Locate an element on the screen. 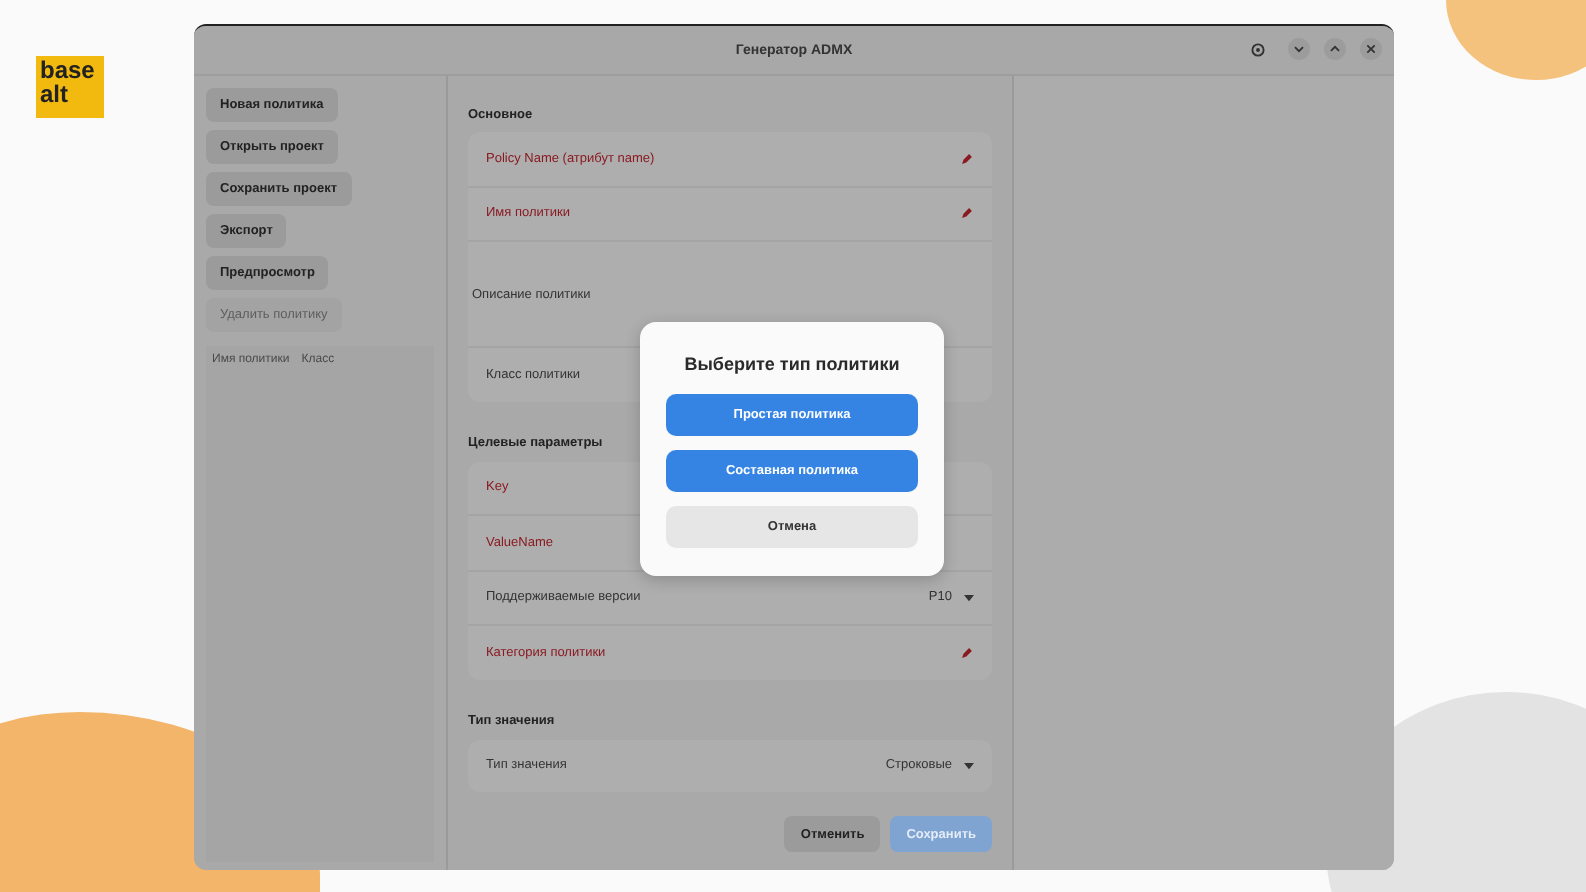 The height and width of the screenshot is (892, 1586). dialog-title: Выберите тип политики is located at coordinates (792, 364).